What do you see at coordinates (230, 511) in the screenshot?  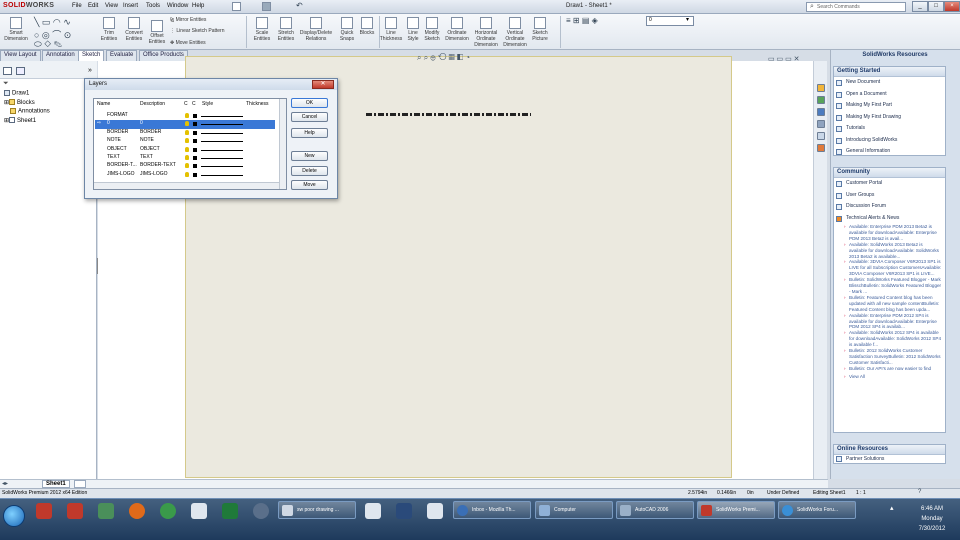 I see `excel-icon` at bounding box center [230, 511].